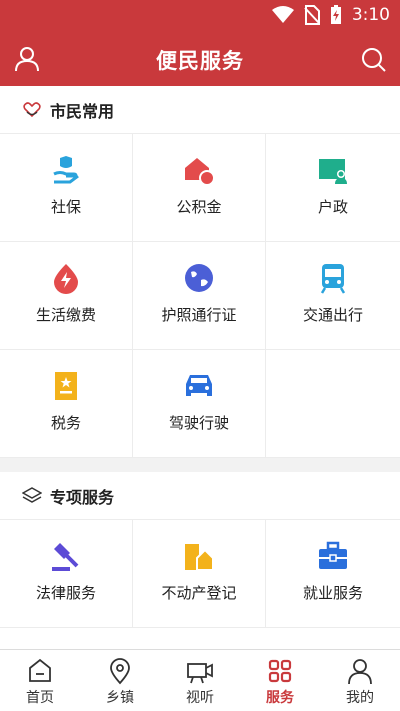 The height and width of the screenshot is (711, 400). Describe the element at coordinates (333, 574) in the screenshot. I see `service-employment: 就业服务` at that location.